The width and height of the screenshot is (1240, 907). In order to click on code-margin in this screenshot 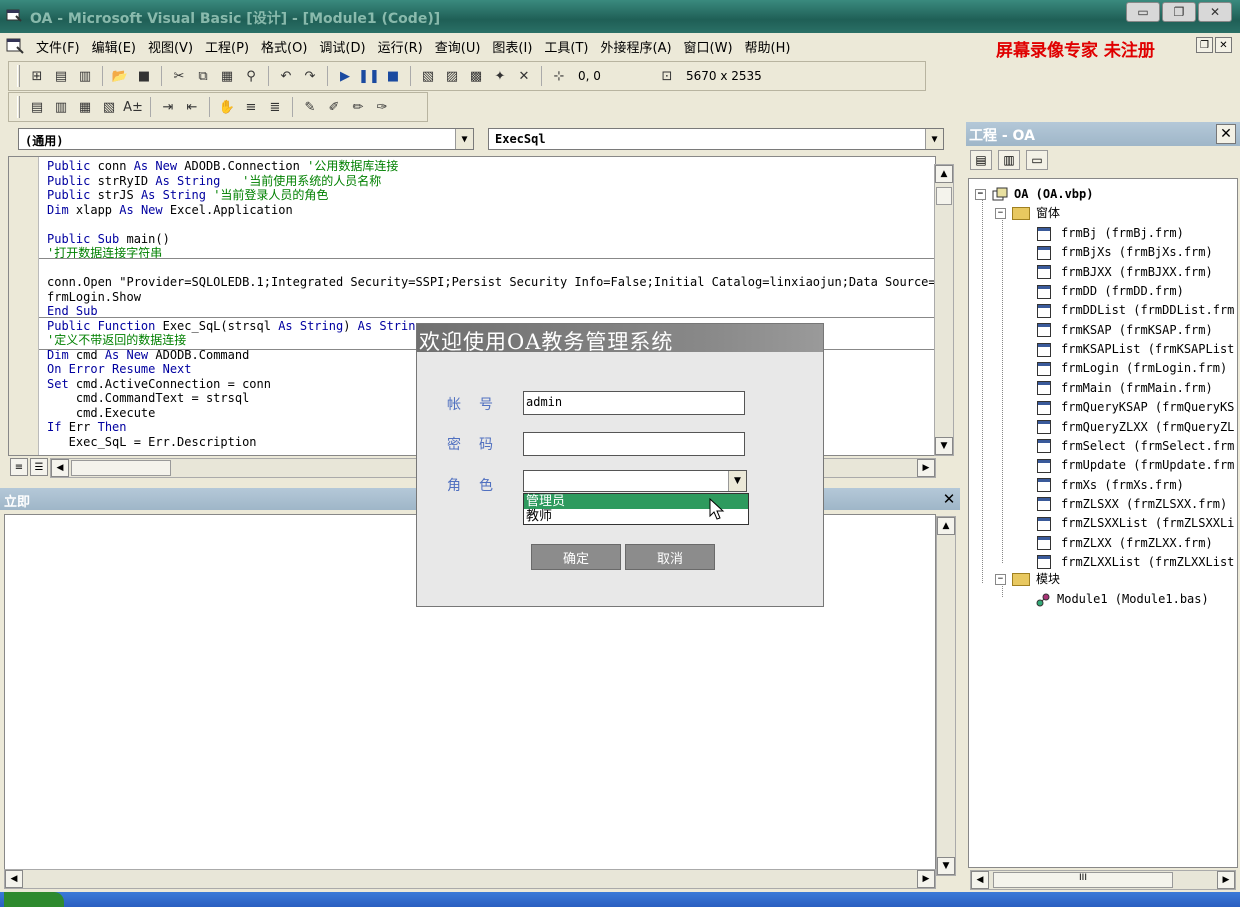, I will do `click(24, 306)`.